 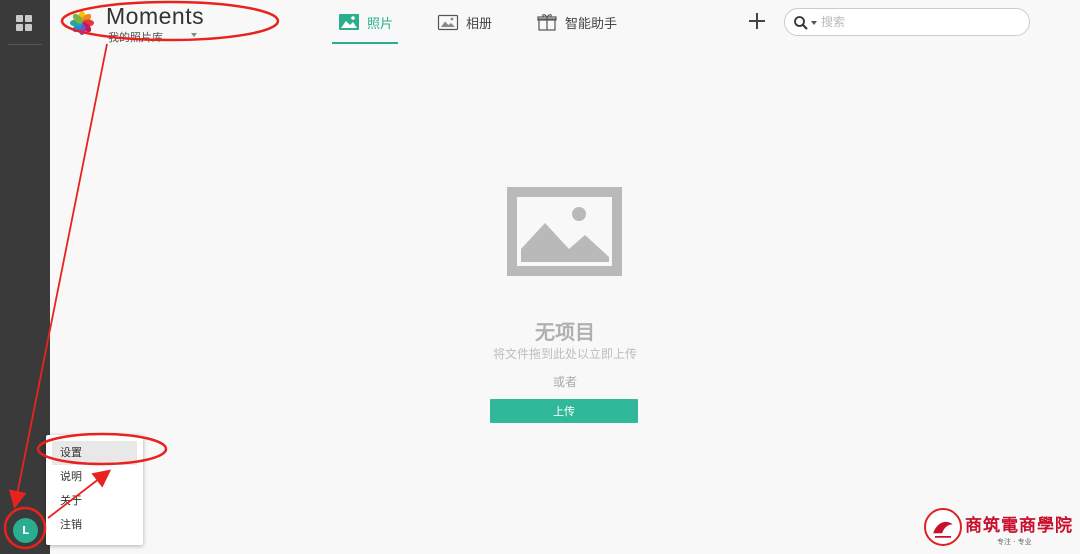 What do you see at coordinates (943, 527) in the screenshot?
I see `watermark-logo-icon` at bounding box center [943, 527].